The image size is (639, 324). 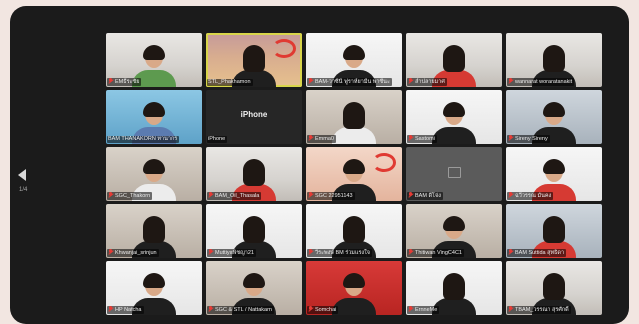 I want to click on participant-name: ลำปลายมาศ, so click(x=427, y=82).